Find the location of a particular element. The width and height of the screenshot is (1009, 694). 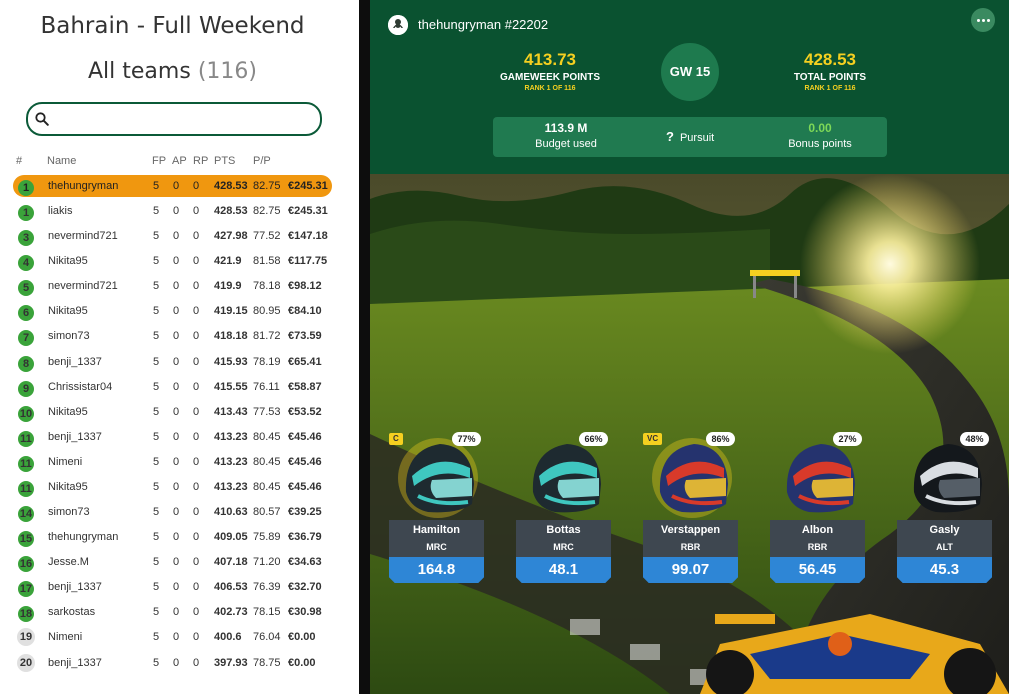

leaderboard-row: 5 nevermind721 5 0 0 419.9 78.18 €98.12 is located at coordinates (172, 286).